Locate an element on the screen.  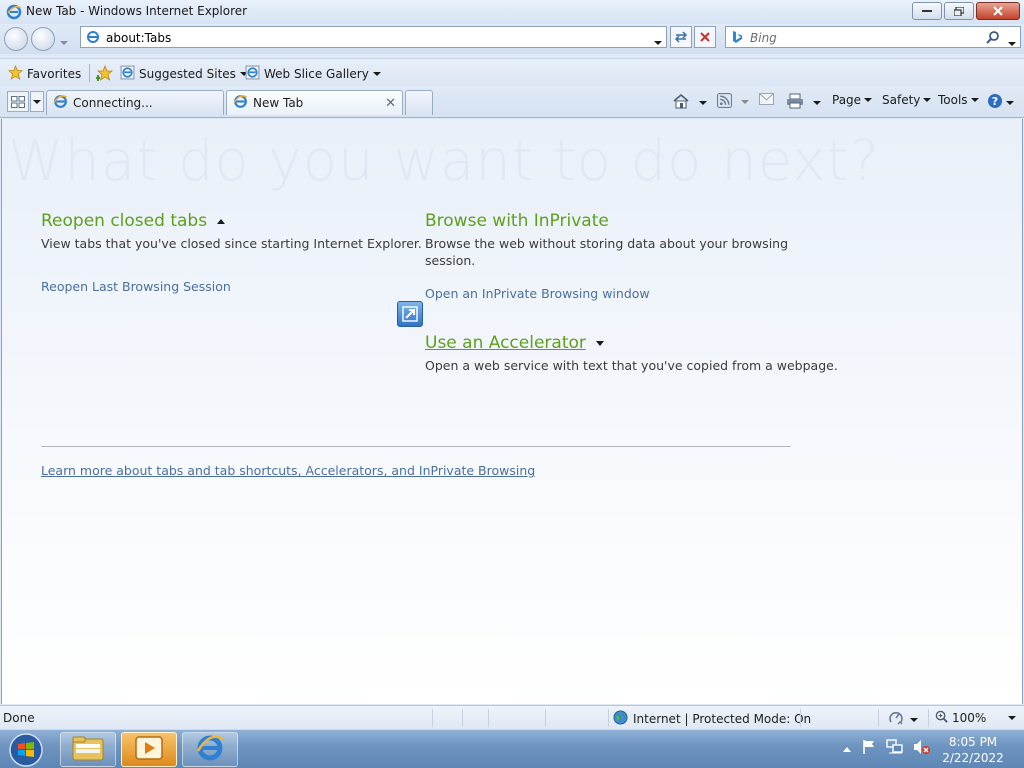
search-options-dropdown-icon is located at coordinates (1012, 42).